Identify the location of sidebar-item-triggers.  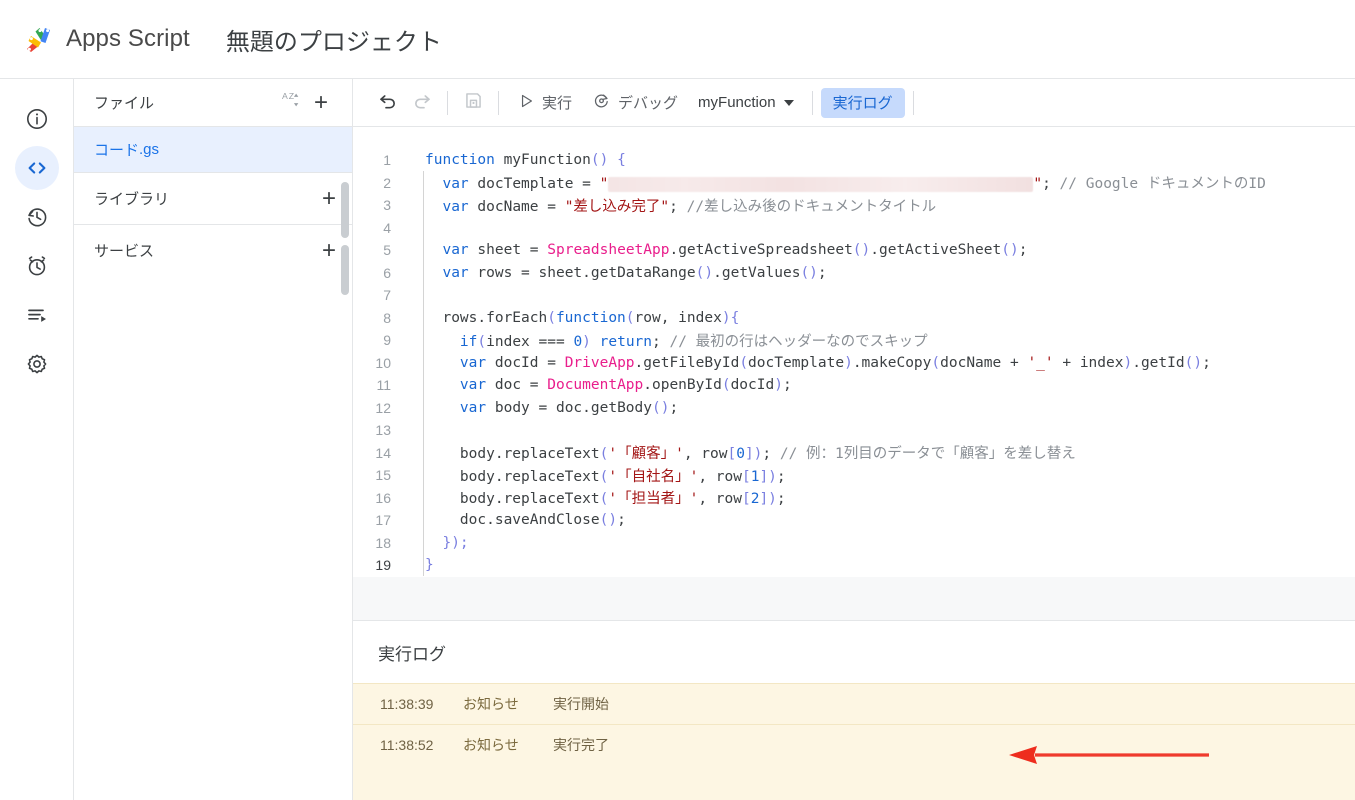
(37, 266).